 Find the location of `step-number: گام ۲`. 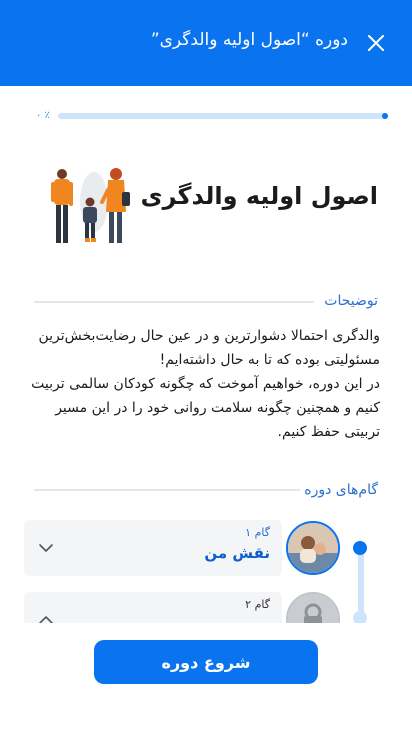

step-number: گام ۲ is located at coordinates (257, 604).